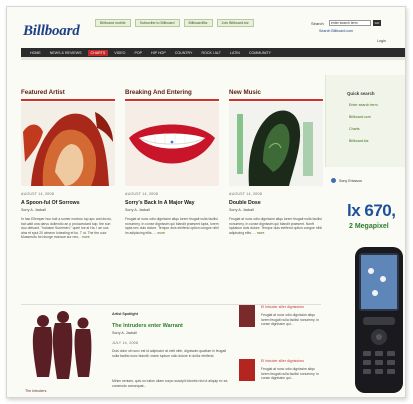  What do you see at coordinates (198, 23) in the screenshot?
I see `top-link-billboardbiz: BillboardBiz` at bounding box center [198, 23].